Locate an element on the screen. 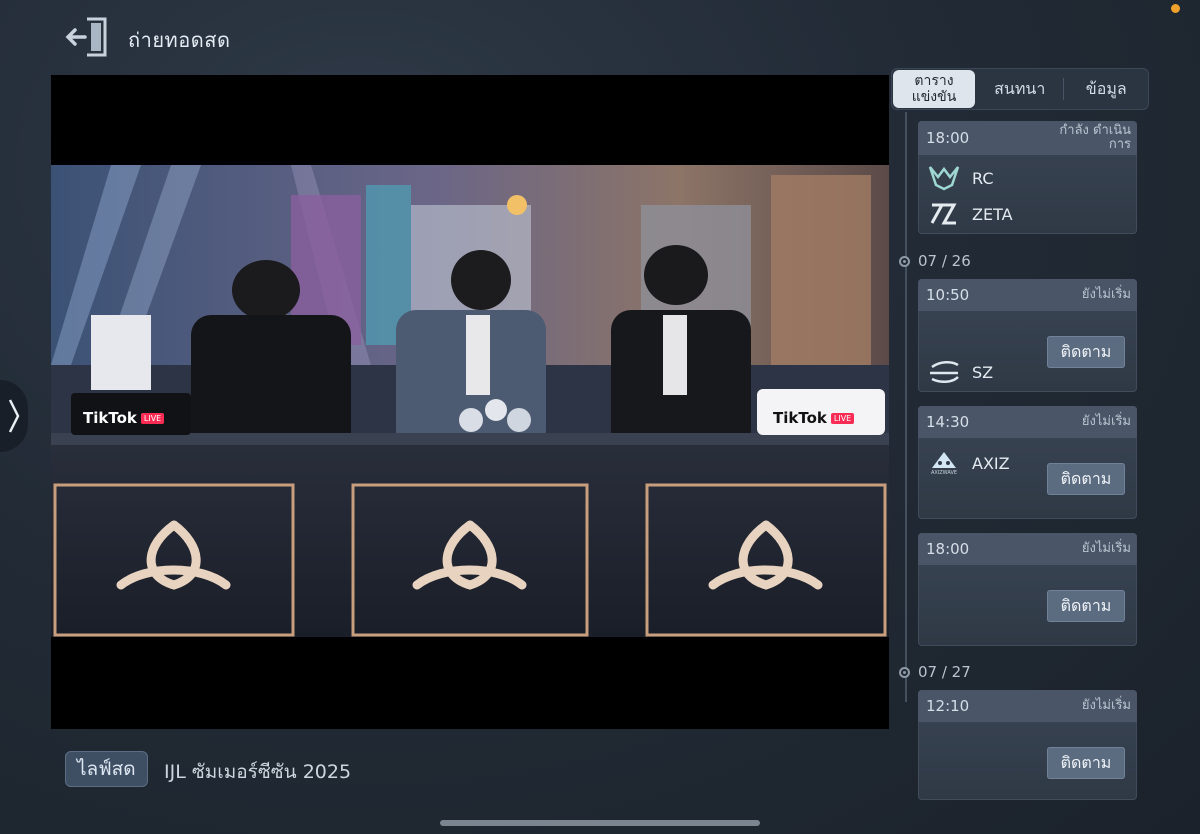 The image size is (1200, 834). exit-button is located at coordinates (88, 37).